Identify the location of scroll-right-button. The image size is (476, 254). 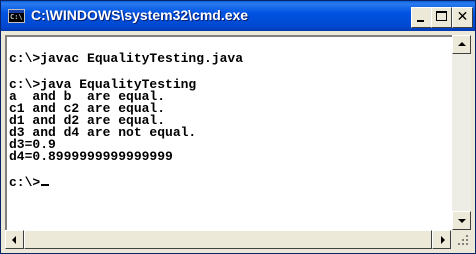
(441, 239).